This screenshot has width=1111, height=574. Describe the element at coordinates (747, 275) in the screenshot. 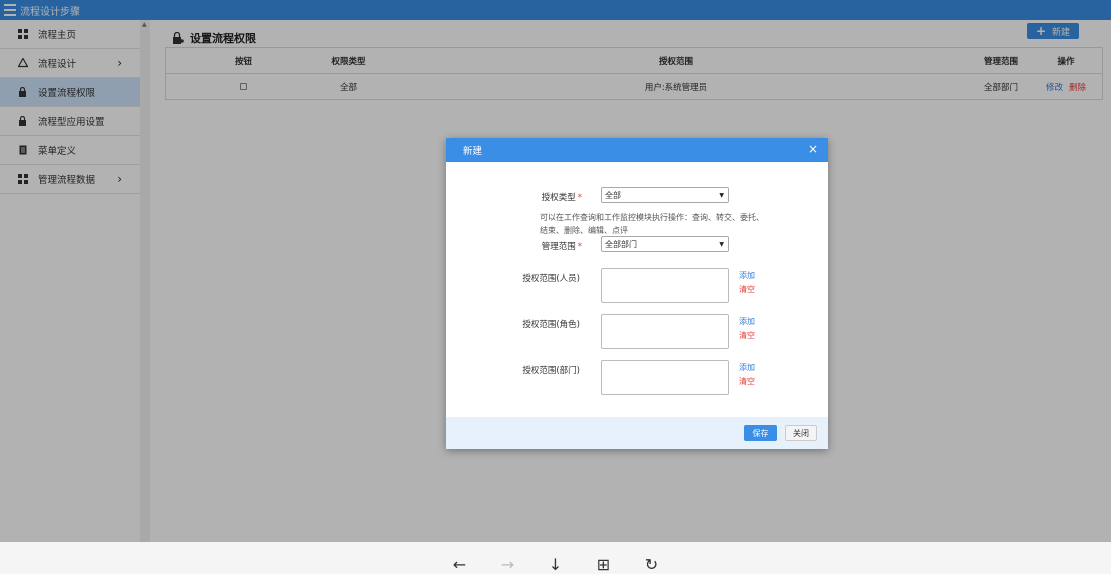

I see `add-person-link: 添加` at that location.